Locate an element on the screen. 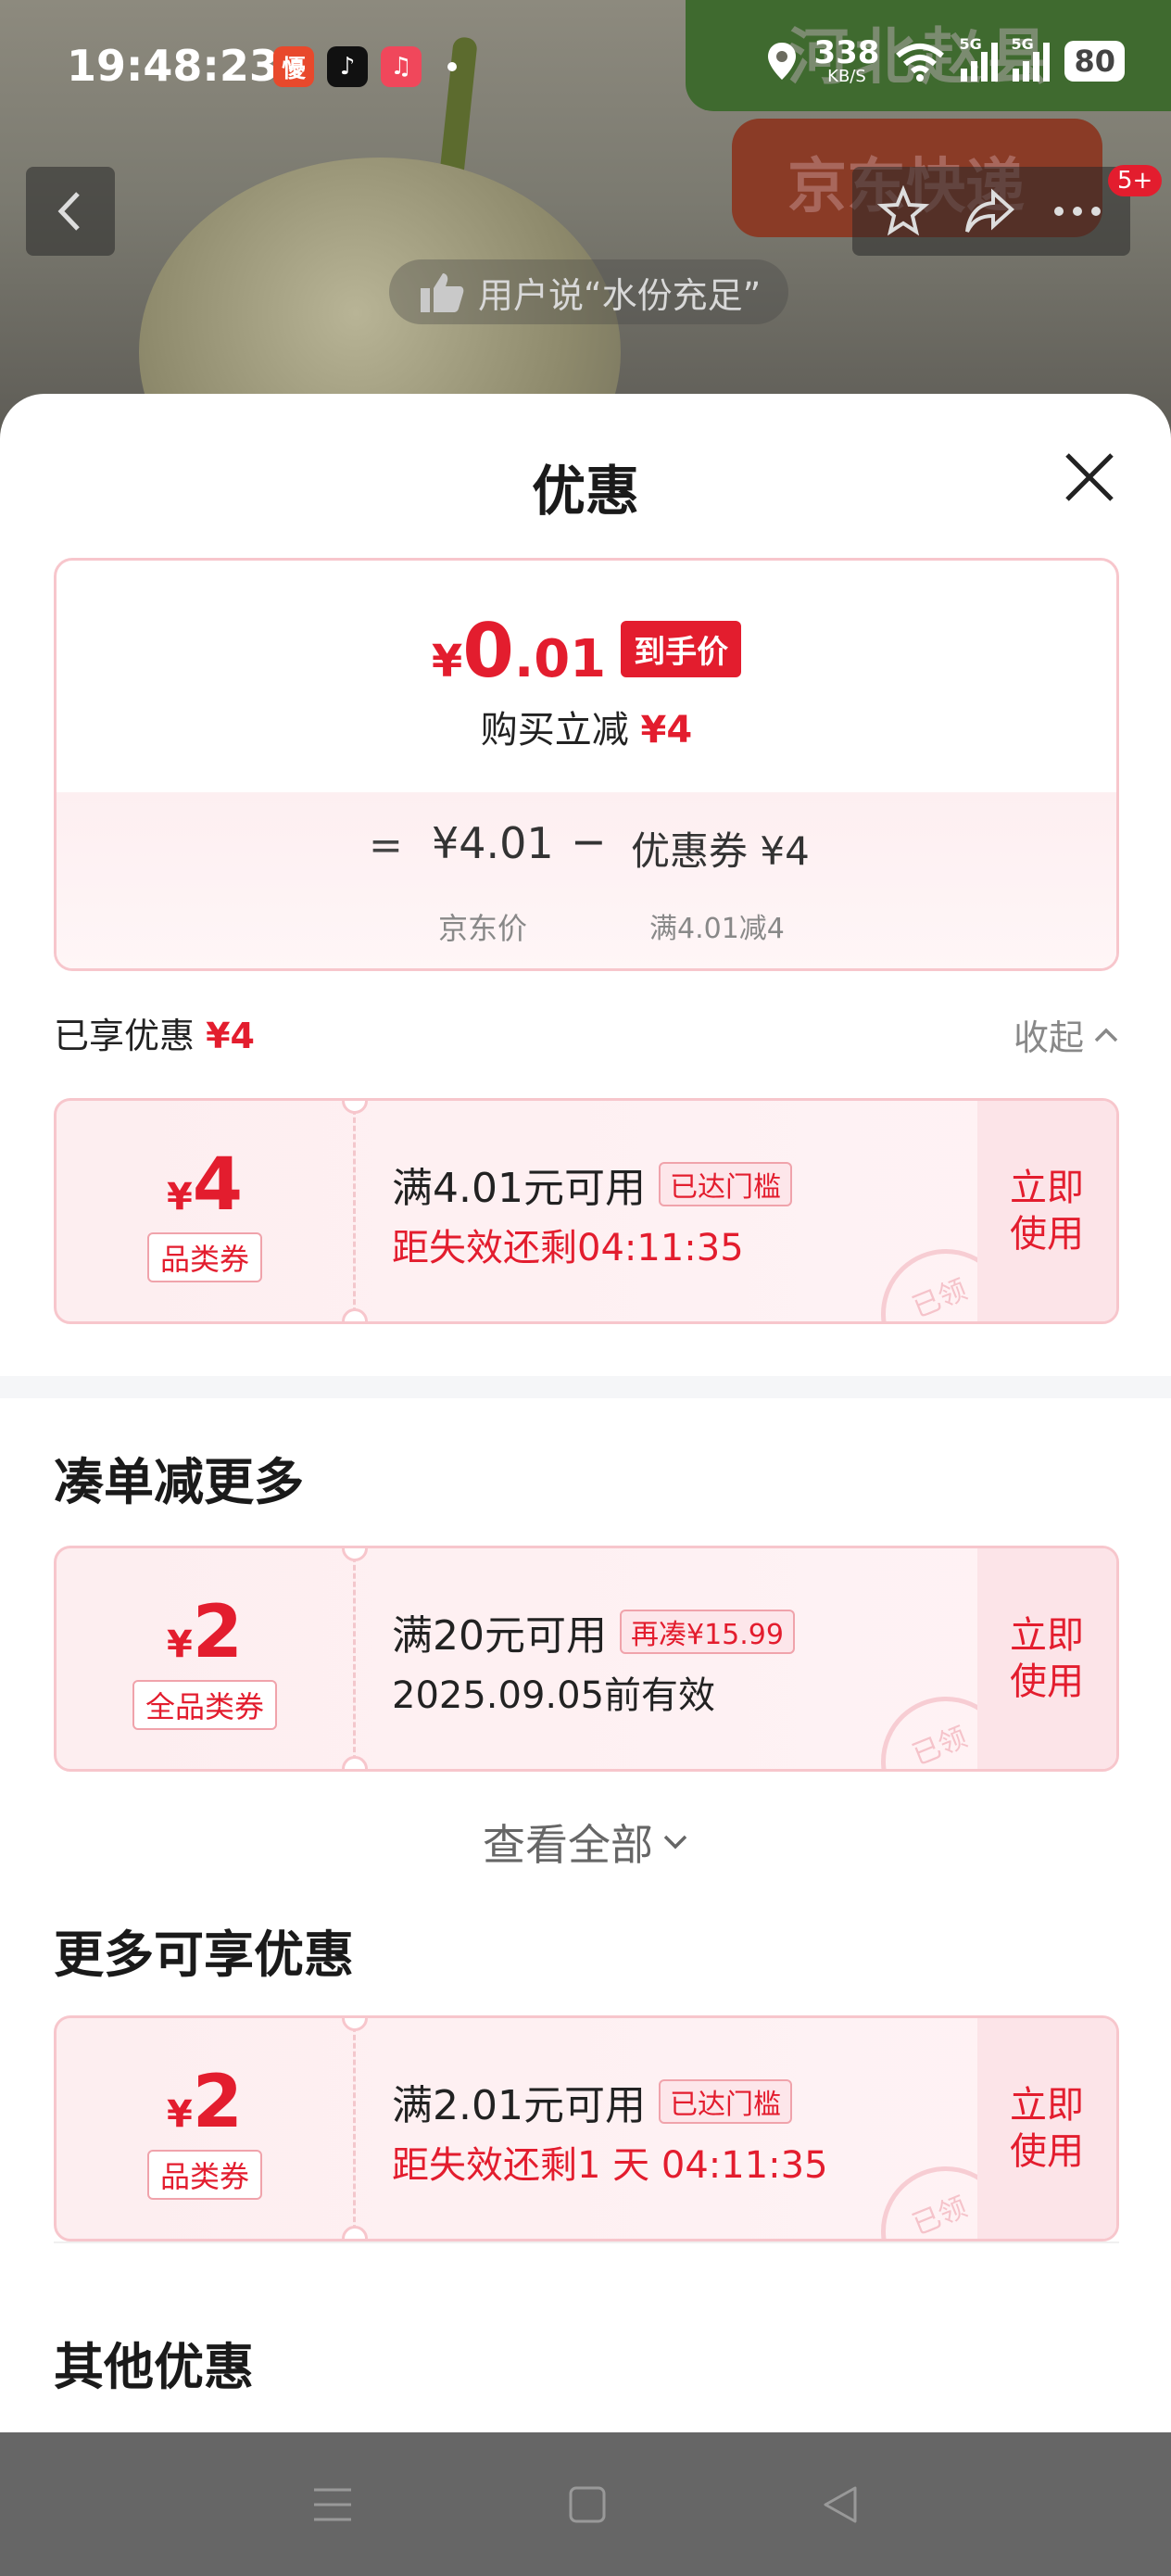  coupon-validity: 2025.09.05前有效 is located at coordinates (554, 1695).